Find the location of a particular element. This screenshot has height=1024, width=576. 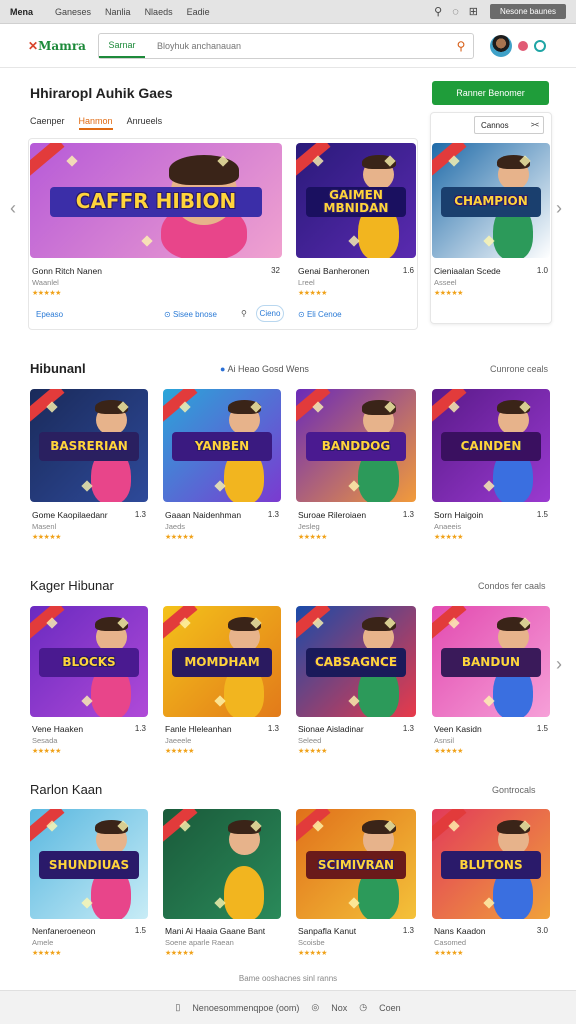

game-card: YANBEN Gaaan Naidenhman 1.3 Jaeds ★★★★★ is located at coordinates (222, 469).